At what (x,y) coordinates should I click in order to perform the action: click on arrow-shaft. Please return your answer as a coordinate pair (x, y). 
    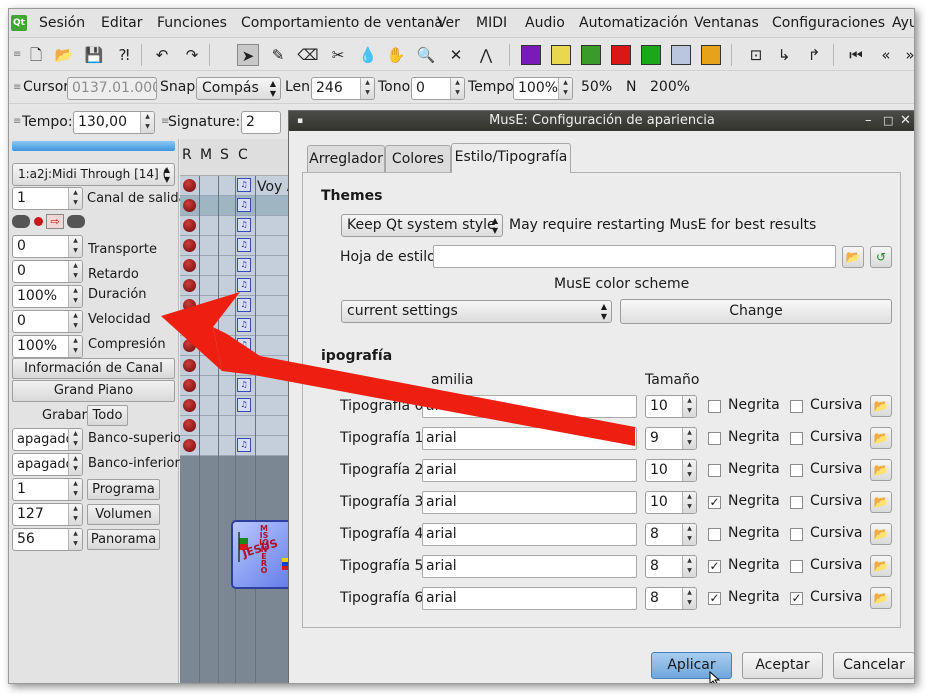
    Looking at the image, I should click on (424, 386).